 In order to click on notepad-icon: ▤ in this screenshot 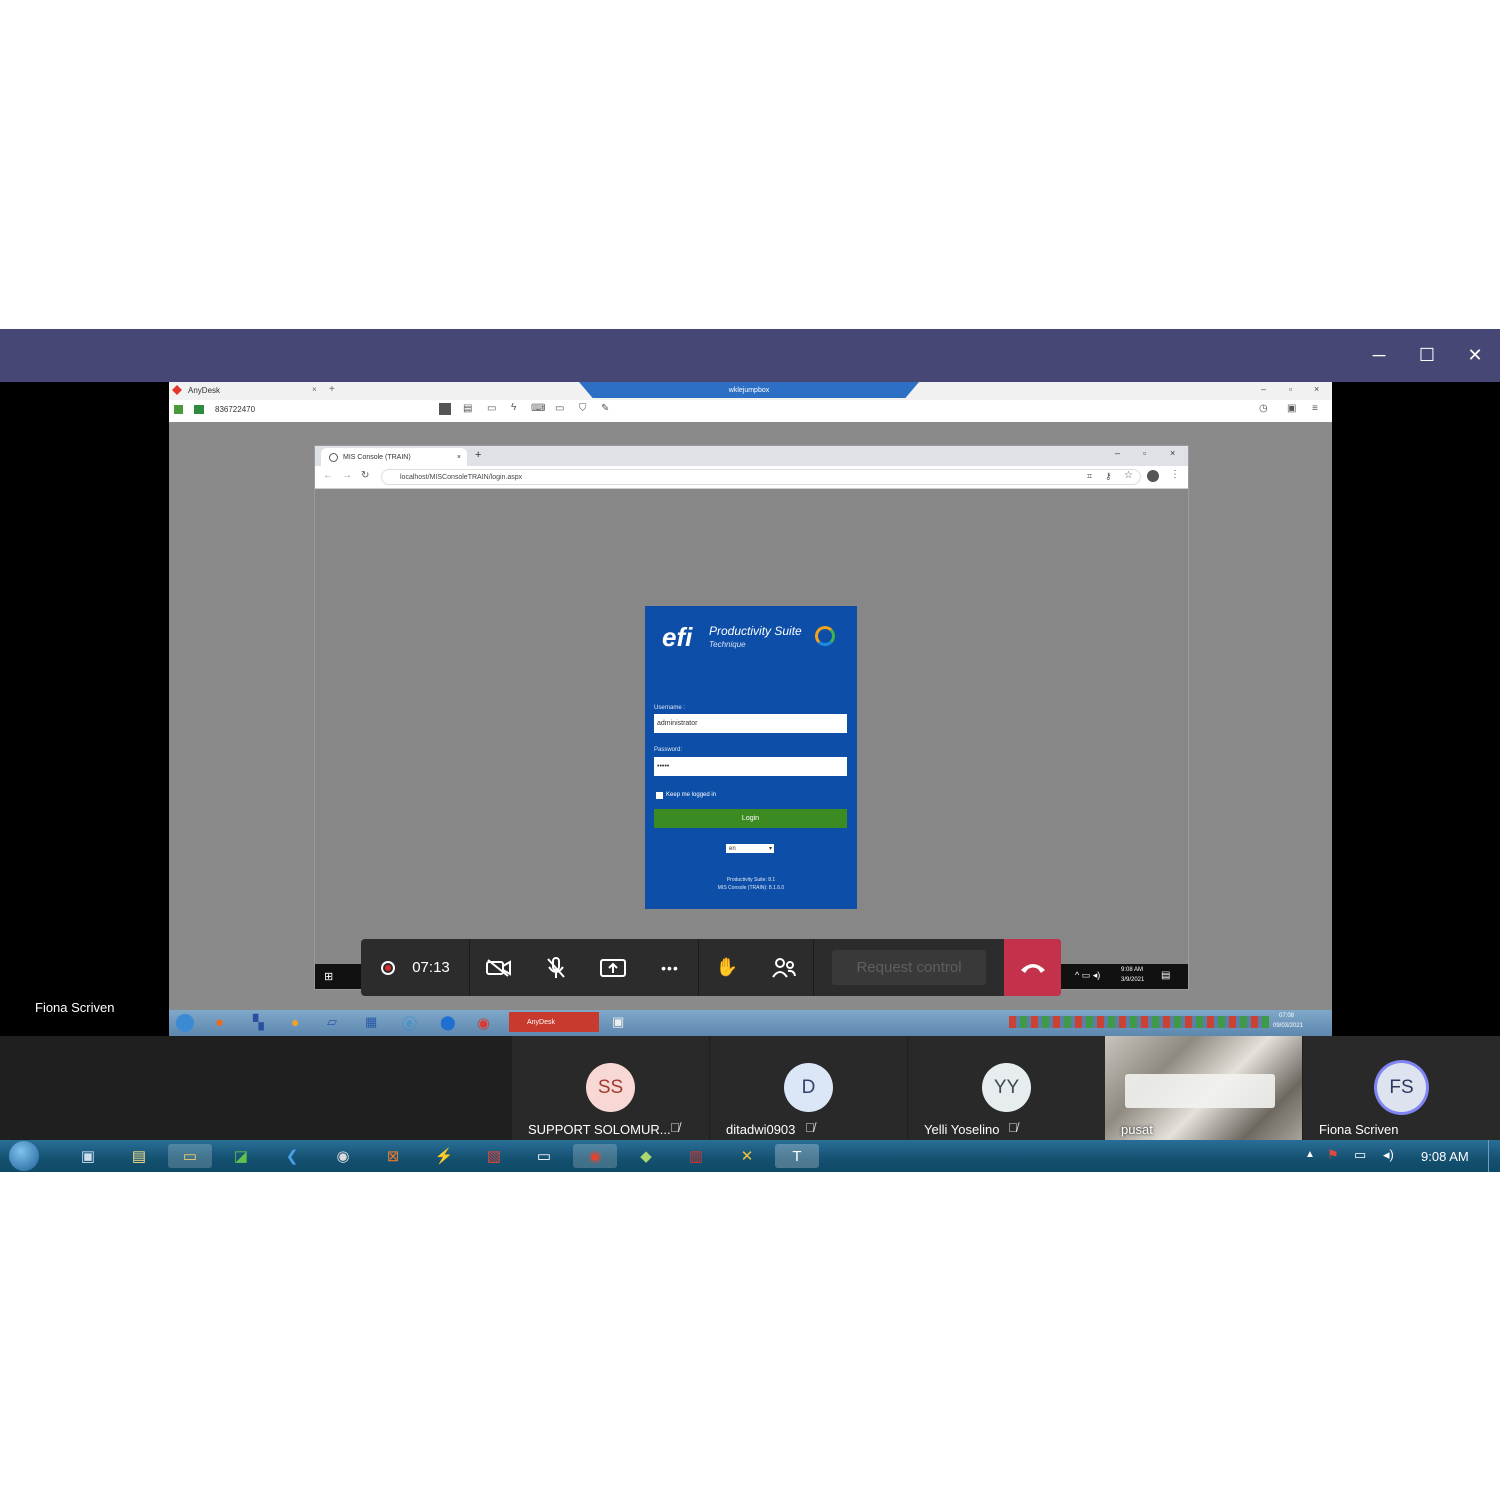, I will do `click(139, 1156)`.